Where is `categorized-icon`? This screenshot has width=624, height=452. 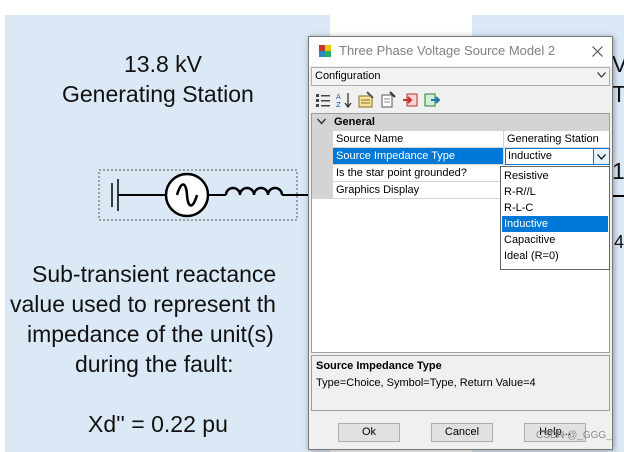 categorized-icon is located at coordinates (323, 100).